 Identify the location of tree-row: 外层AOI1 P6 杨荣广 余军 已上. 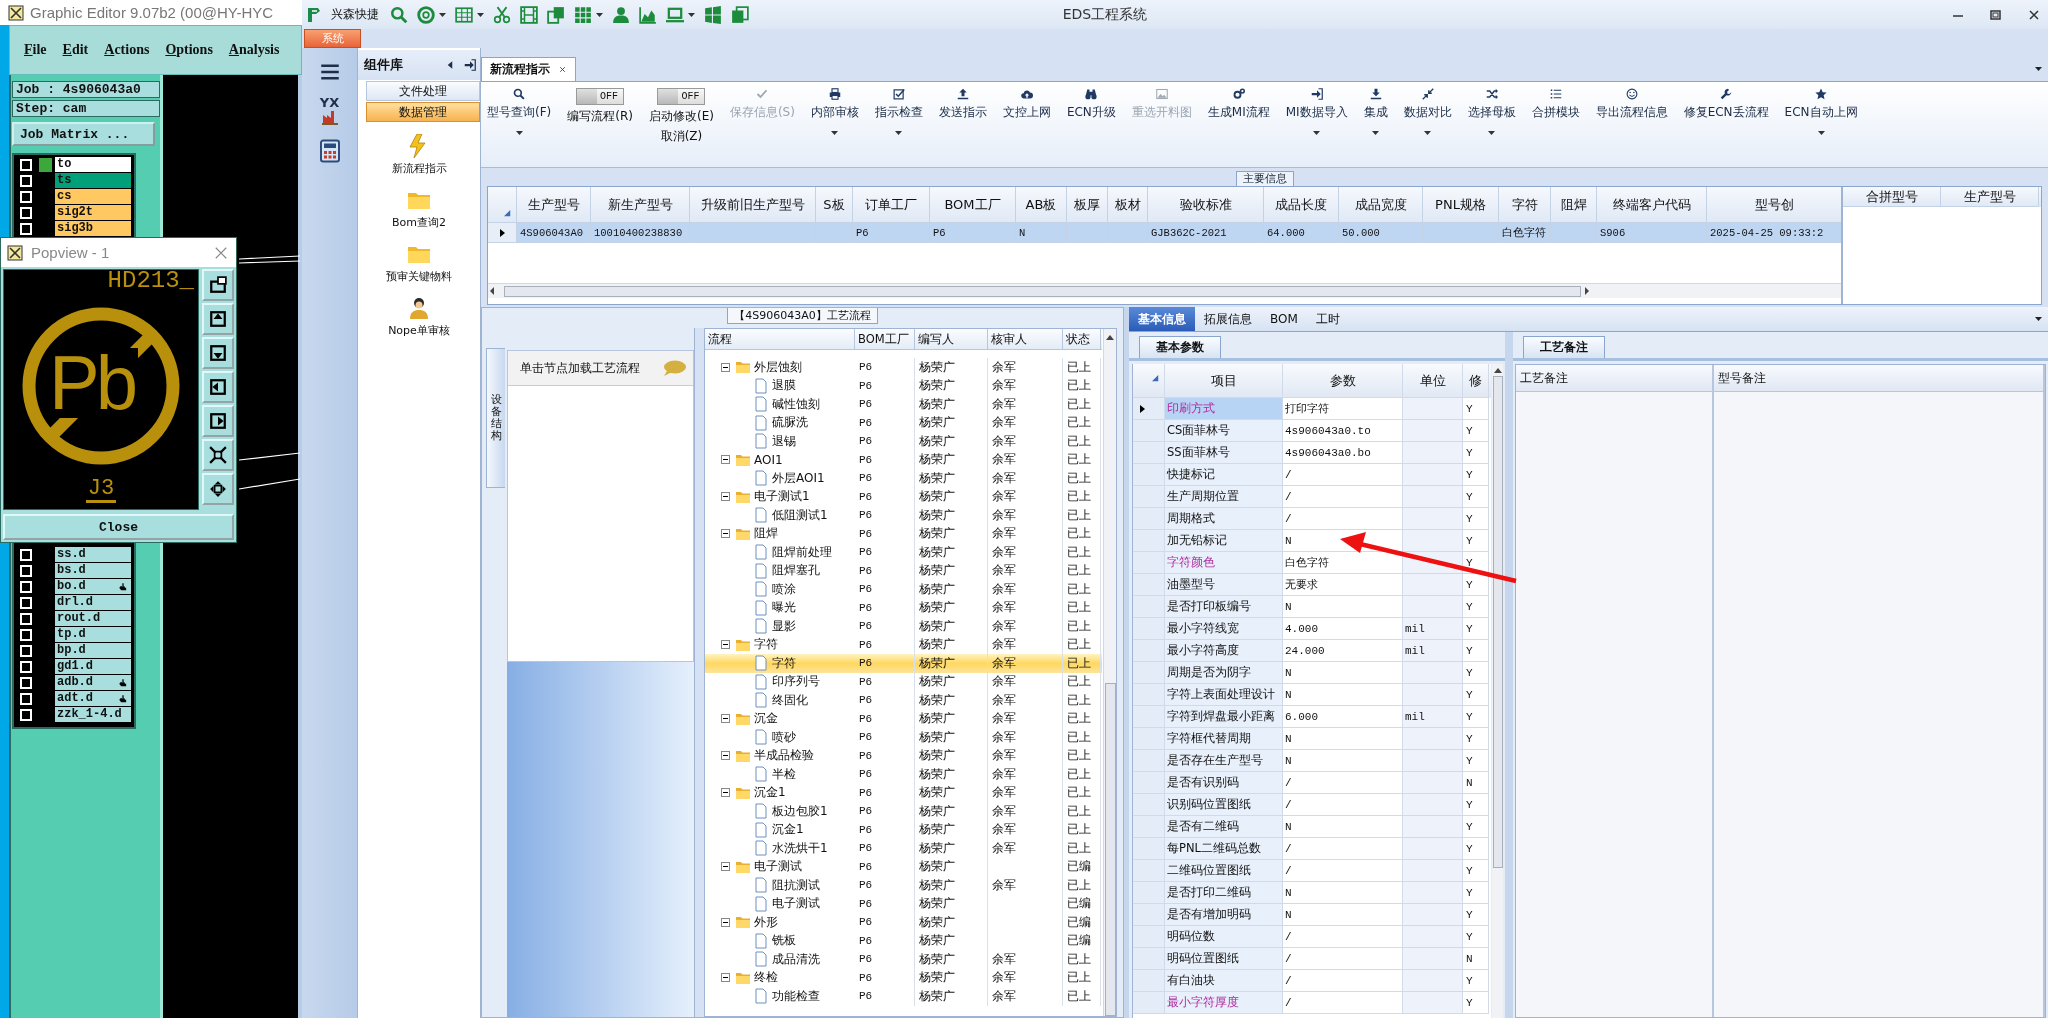
(903, 478).